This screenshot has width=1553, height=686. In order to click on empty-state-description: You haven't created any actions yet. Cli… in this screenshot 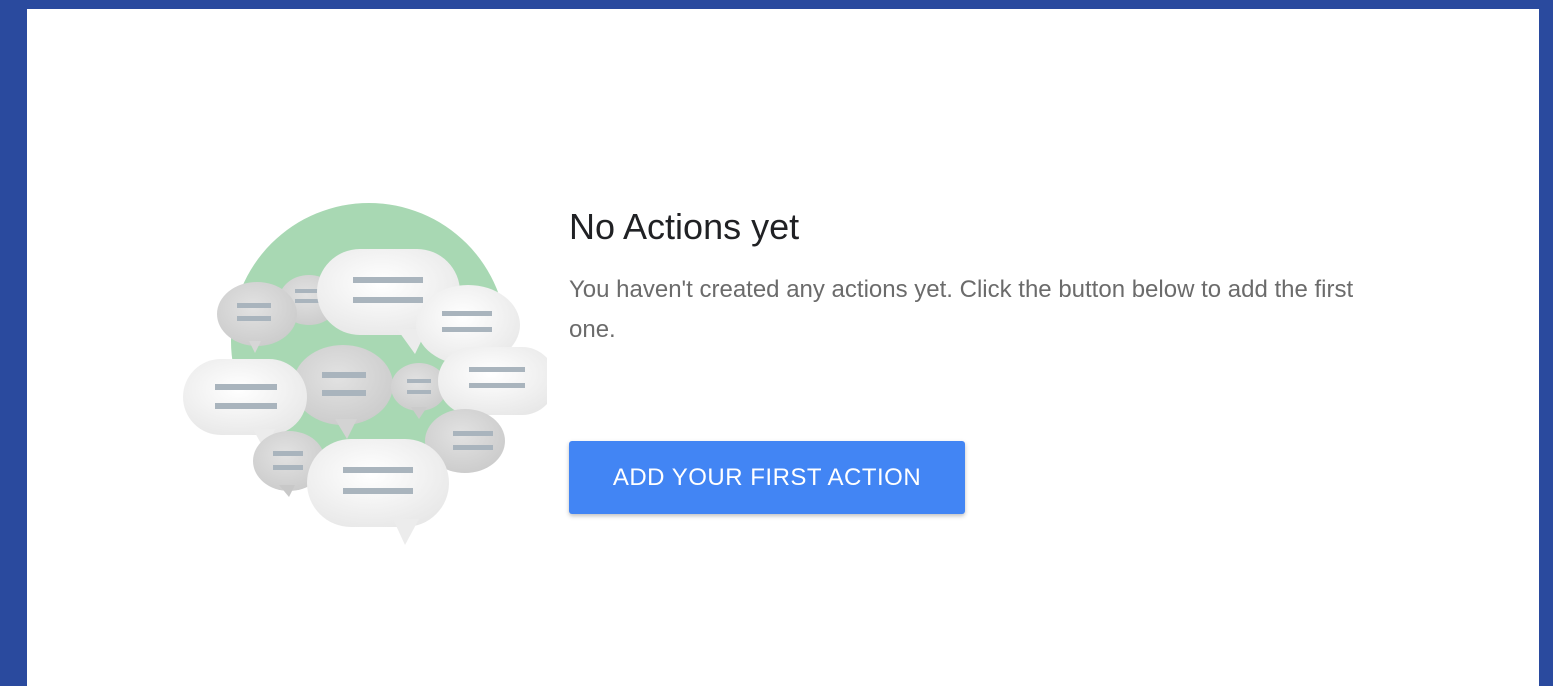, I will do `click(961, 309)`.